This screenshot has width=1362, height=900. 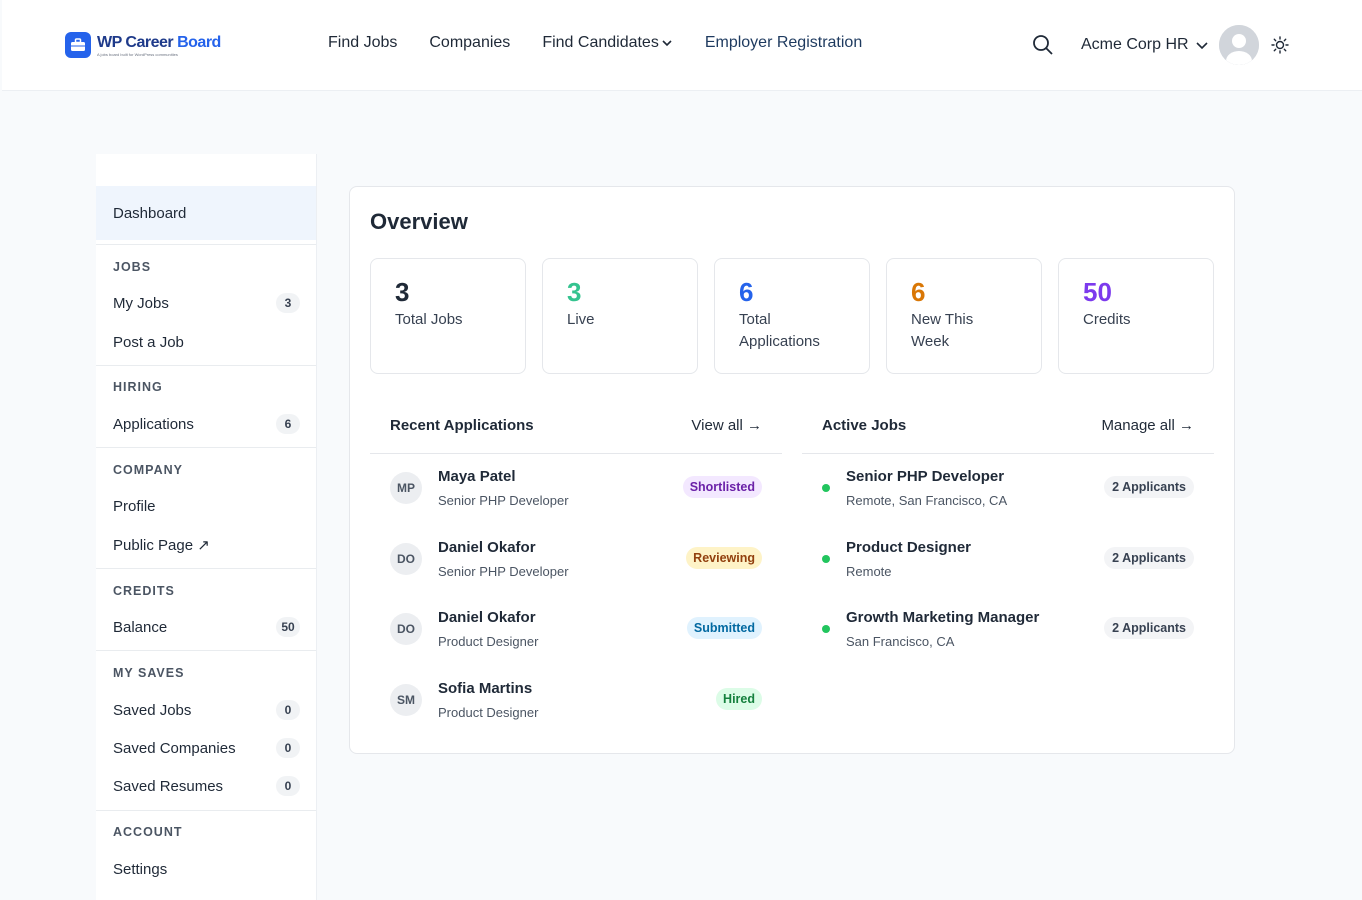 What do you see at coordinates (1279, 45) in the screenshot?
I see `sun-icon` at bounding box center [1279, 45].